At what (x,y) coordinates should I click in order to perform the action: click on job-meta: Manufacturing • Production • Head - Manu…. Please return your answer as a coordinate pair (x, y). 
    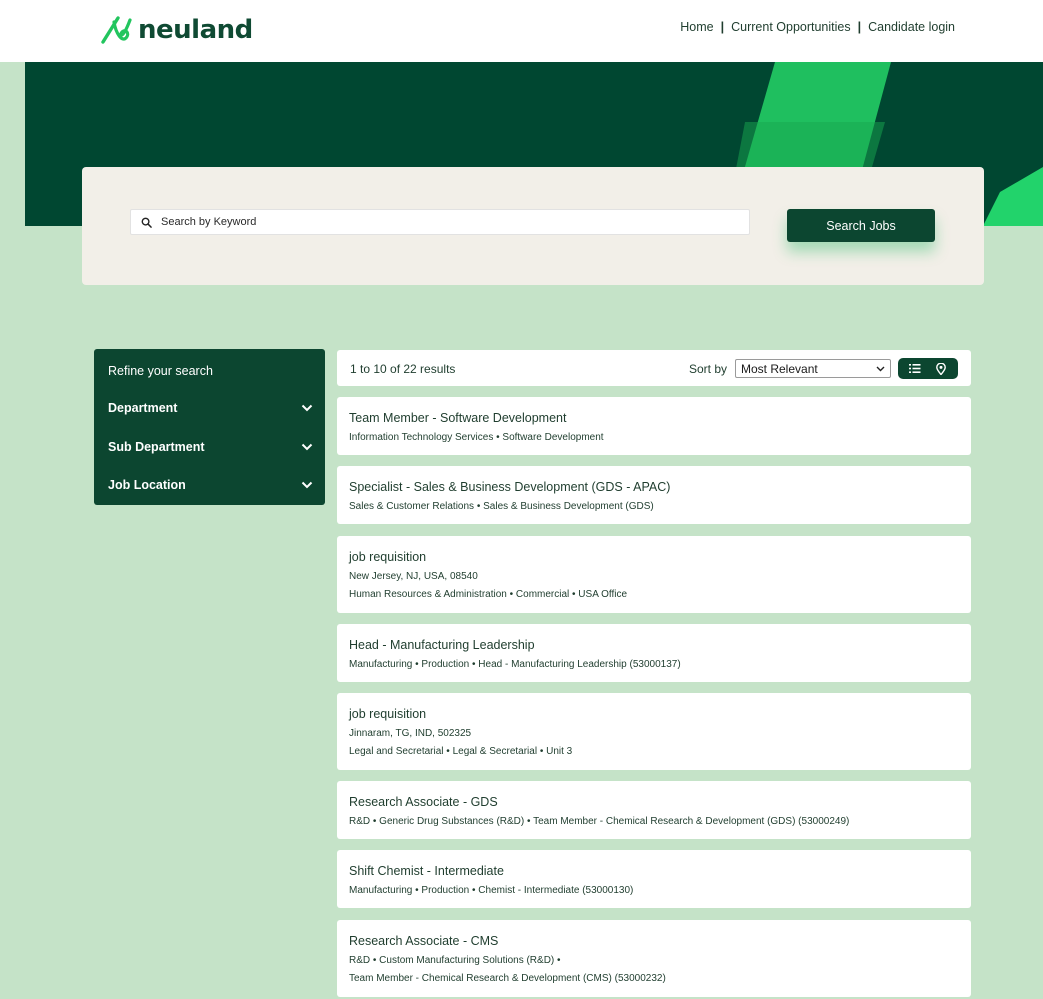
    Looking at the image, I should click on (515, 664).